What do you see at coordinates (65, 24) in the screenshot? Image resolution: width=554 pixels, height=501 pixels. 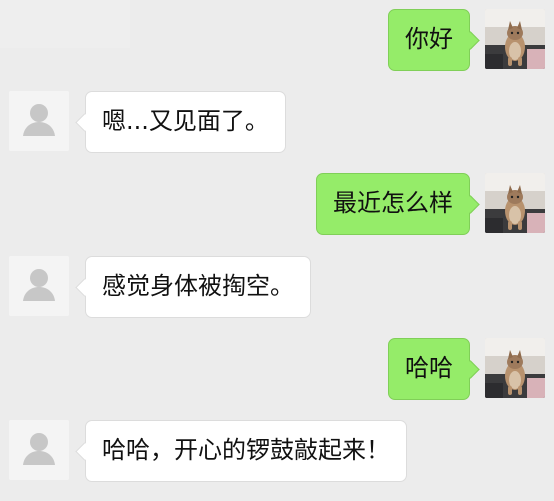 I see `top-background-strip` at bounding box center [65, 24].